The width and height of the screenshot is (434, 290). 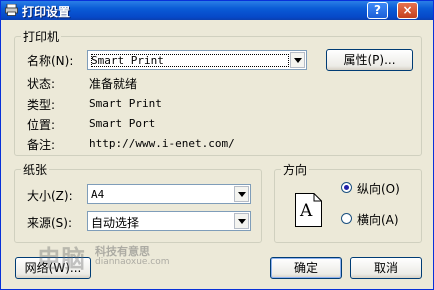 What do you see at coordinates (41, 145) in the screenshot?
I see `comment-label: 备注:` at bounding box center [41, 145].